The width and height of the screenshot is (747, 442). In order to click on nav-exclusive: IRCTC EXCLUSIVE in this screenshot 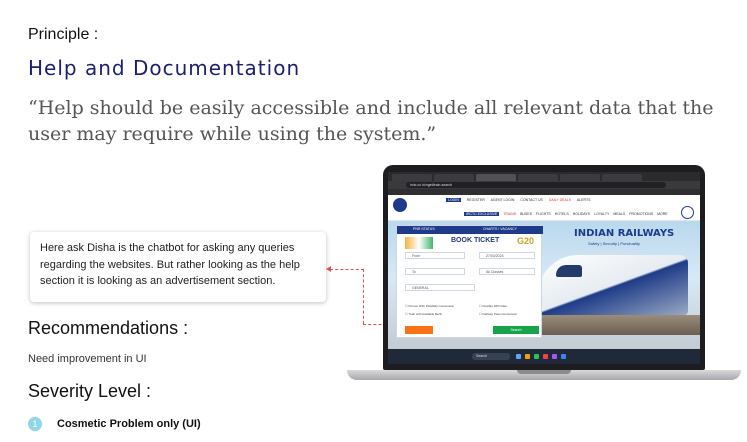, I will do `click(482, 214)`.